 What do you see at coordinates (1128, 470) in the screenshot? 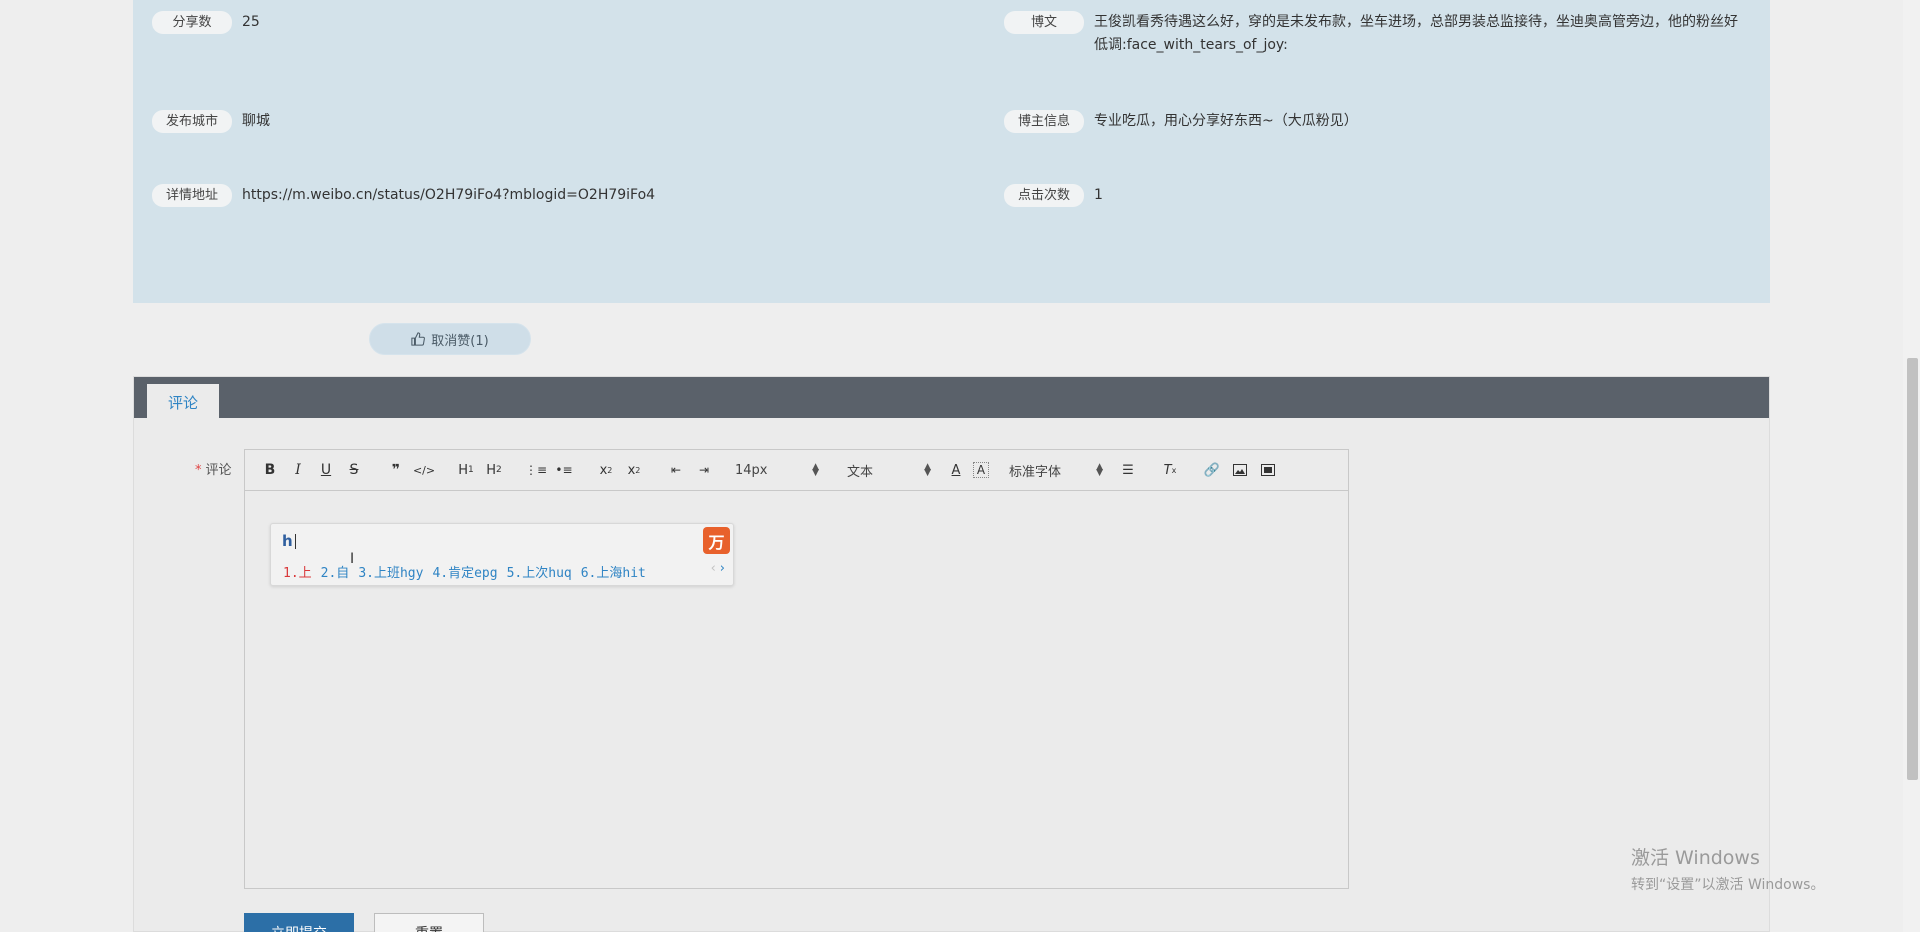
I see `align-icon: ☰` at bounding box center [1128, 470].